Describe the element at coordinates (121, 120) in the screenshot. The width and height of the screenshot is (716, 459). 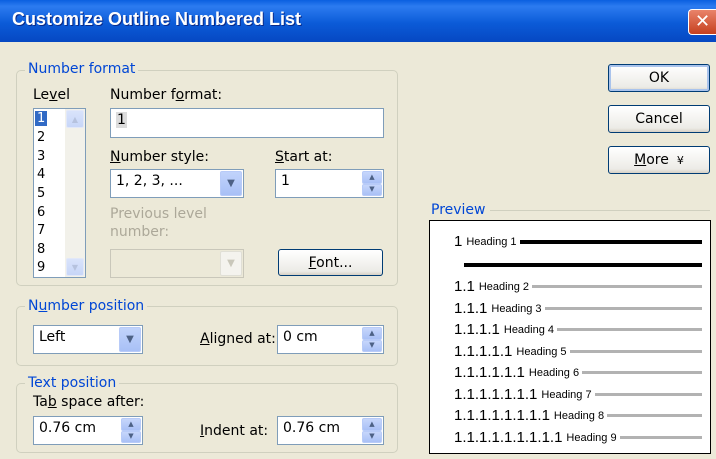
I see `number-format-value: 1` at that location.